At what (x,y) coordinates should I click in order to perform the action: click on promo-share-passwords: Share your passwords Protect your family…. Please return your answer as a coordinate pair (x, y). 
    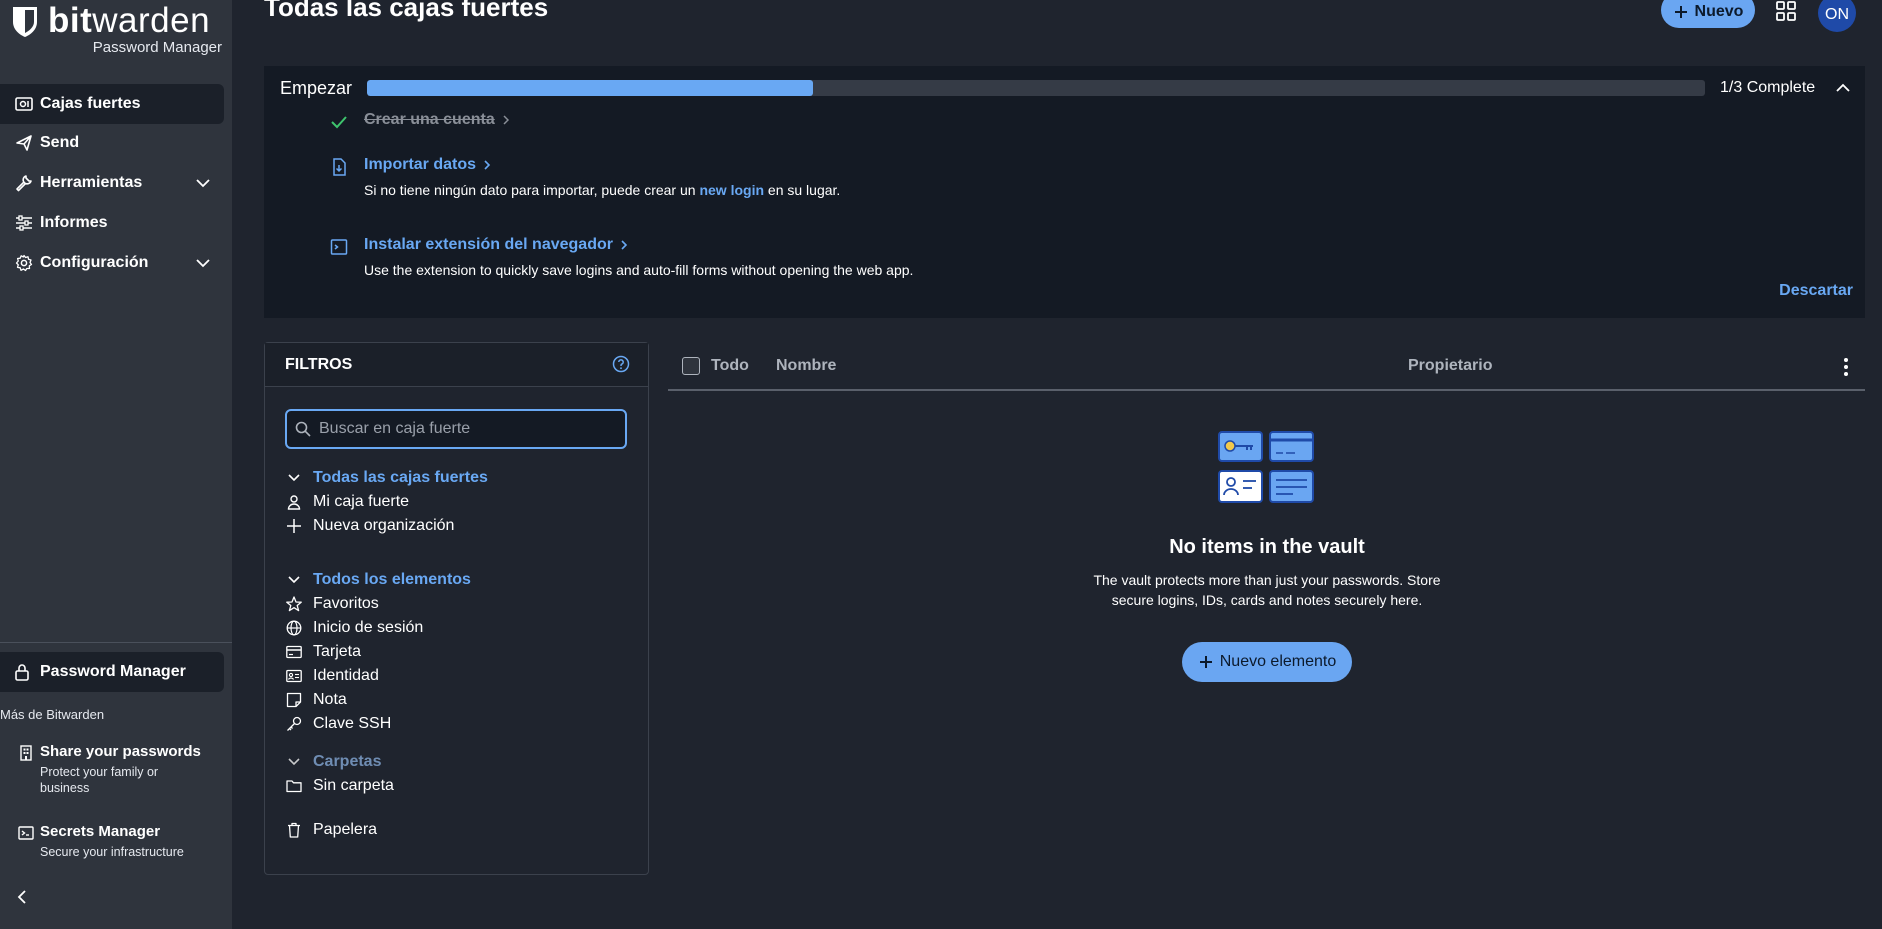
    Looking at the image, I should click on (118, 771).